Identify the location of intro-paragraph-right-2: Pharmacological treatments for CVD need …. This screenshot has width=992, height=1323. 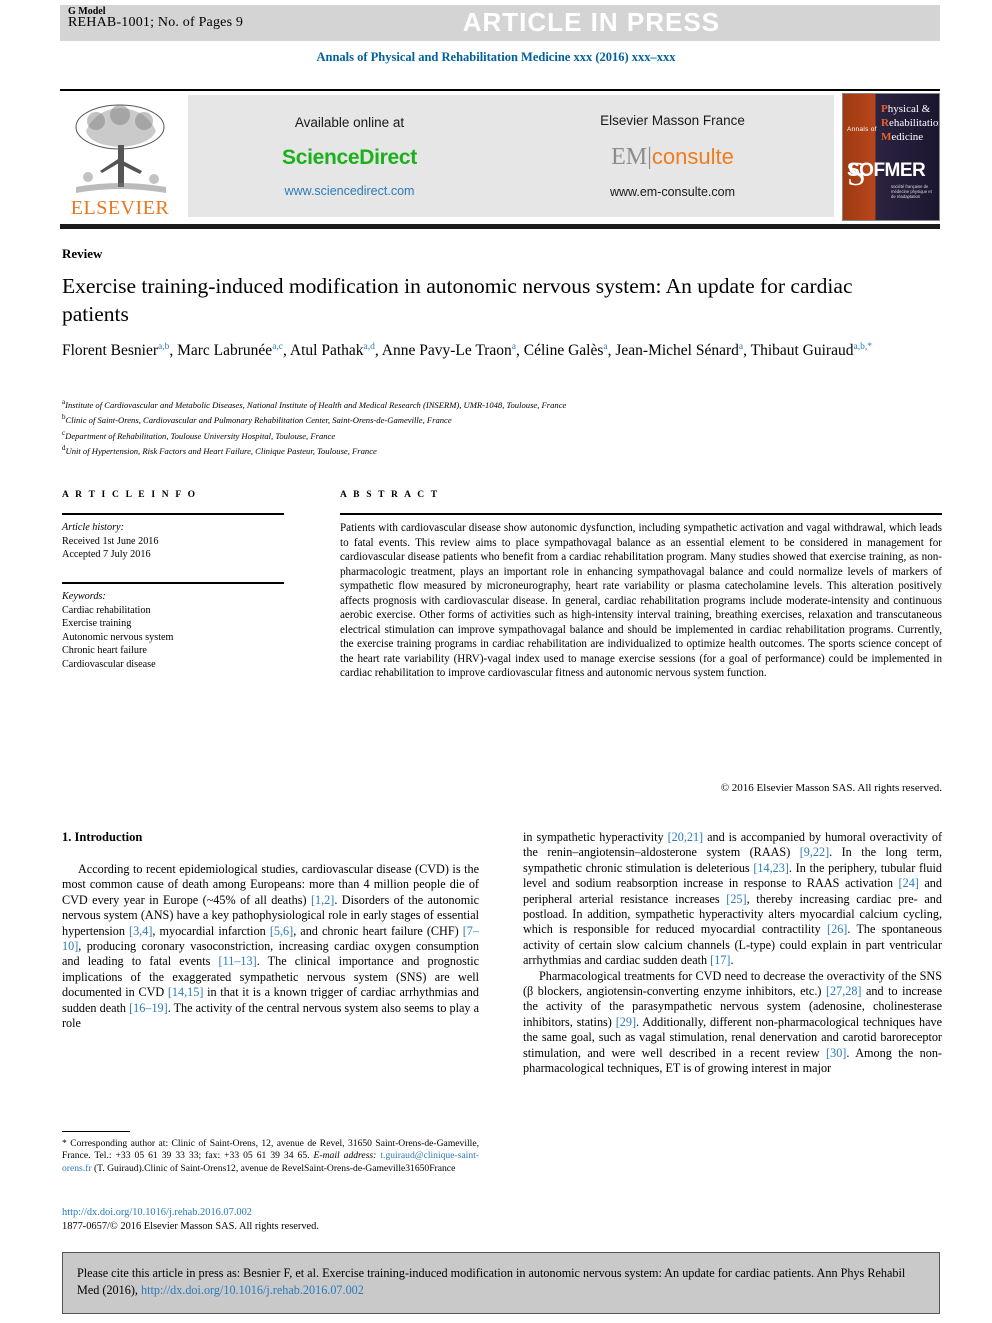
(733, 1022).